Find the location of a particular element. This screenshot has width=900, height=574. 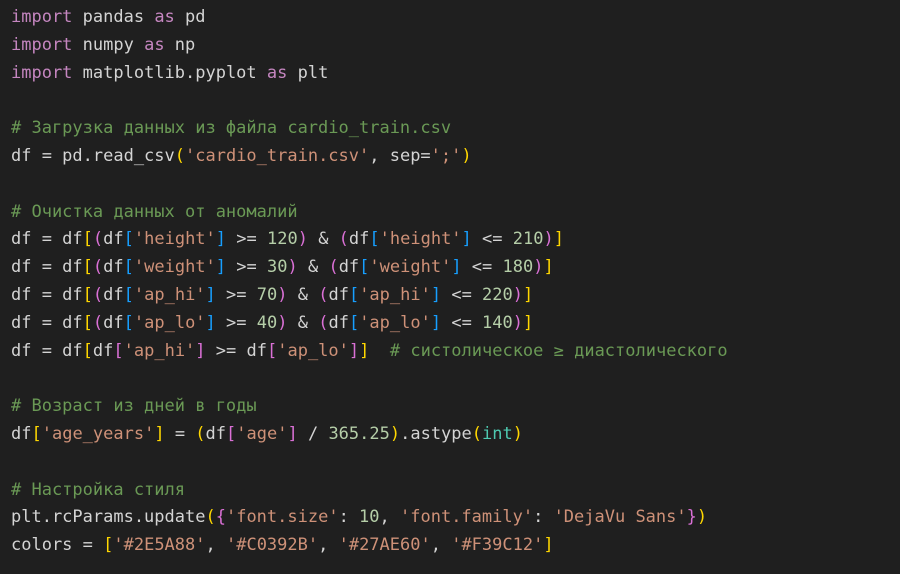

code-token: 210 is located at coordinates (528, 239).